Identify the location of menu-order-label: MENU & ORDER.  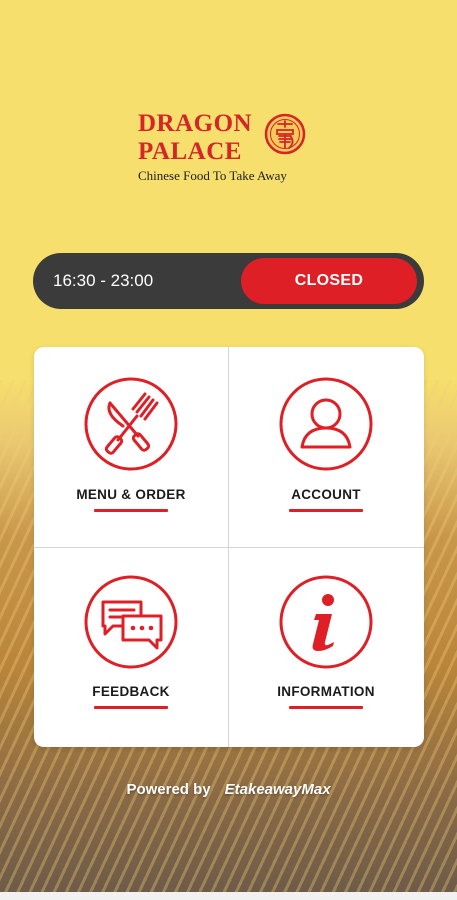
(131, 494).